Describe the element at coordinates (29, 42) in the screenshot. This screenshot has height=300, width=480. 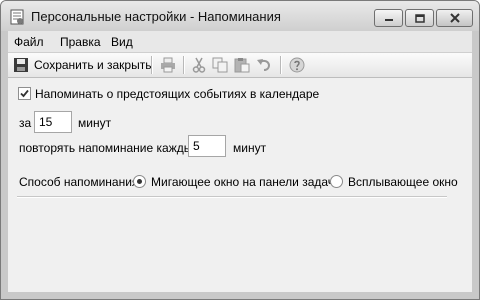
I see `menu-file: Файл` at that location.